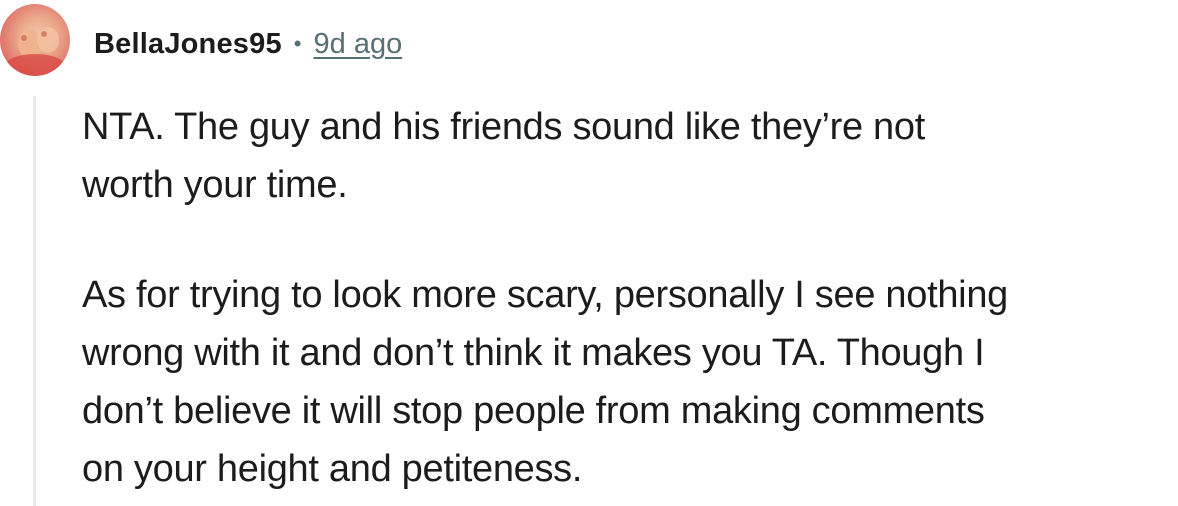 The width and height of the screenshot is (1178, 506). Describe the element at coordinates (34, 301) in the screenshot. I see `thread-line` at that location.